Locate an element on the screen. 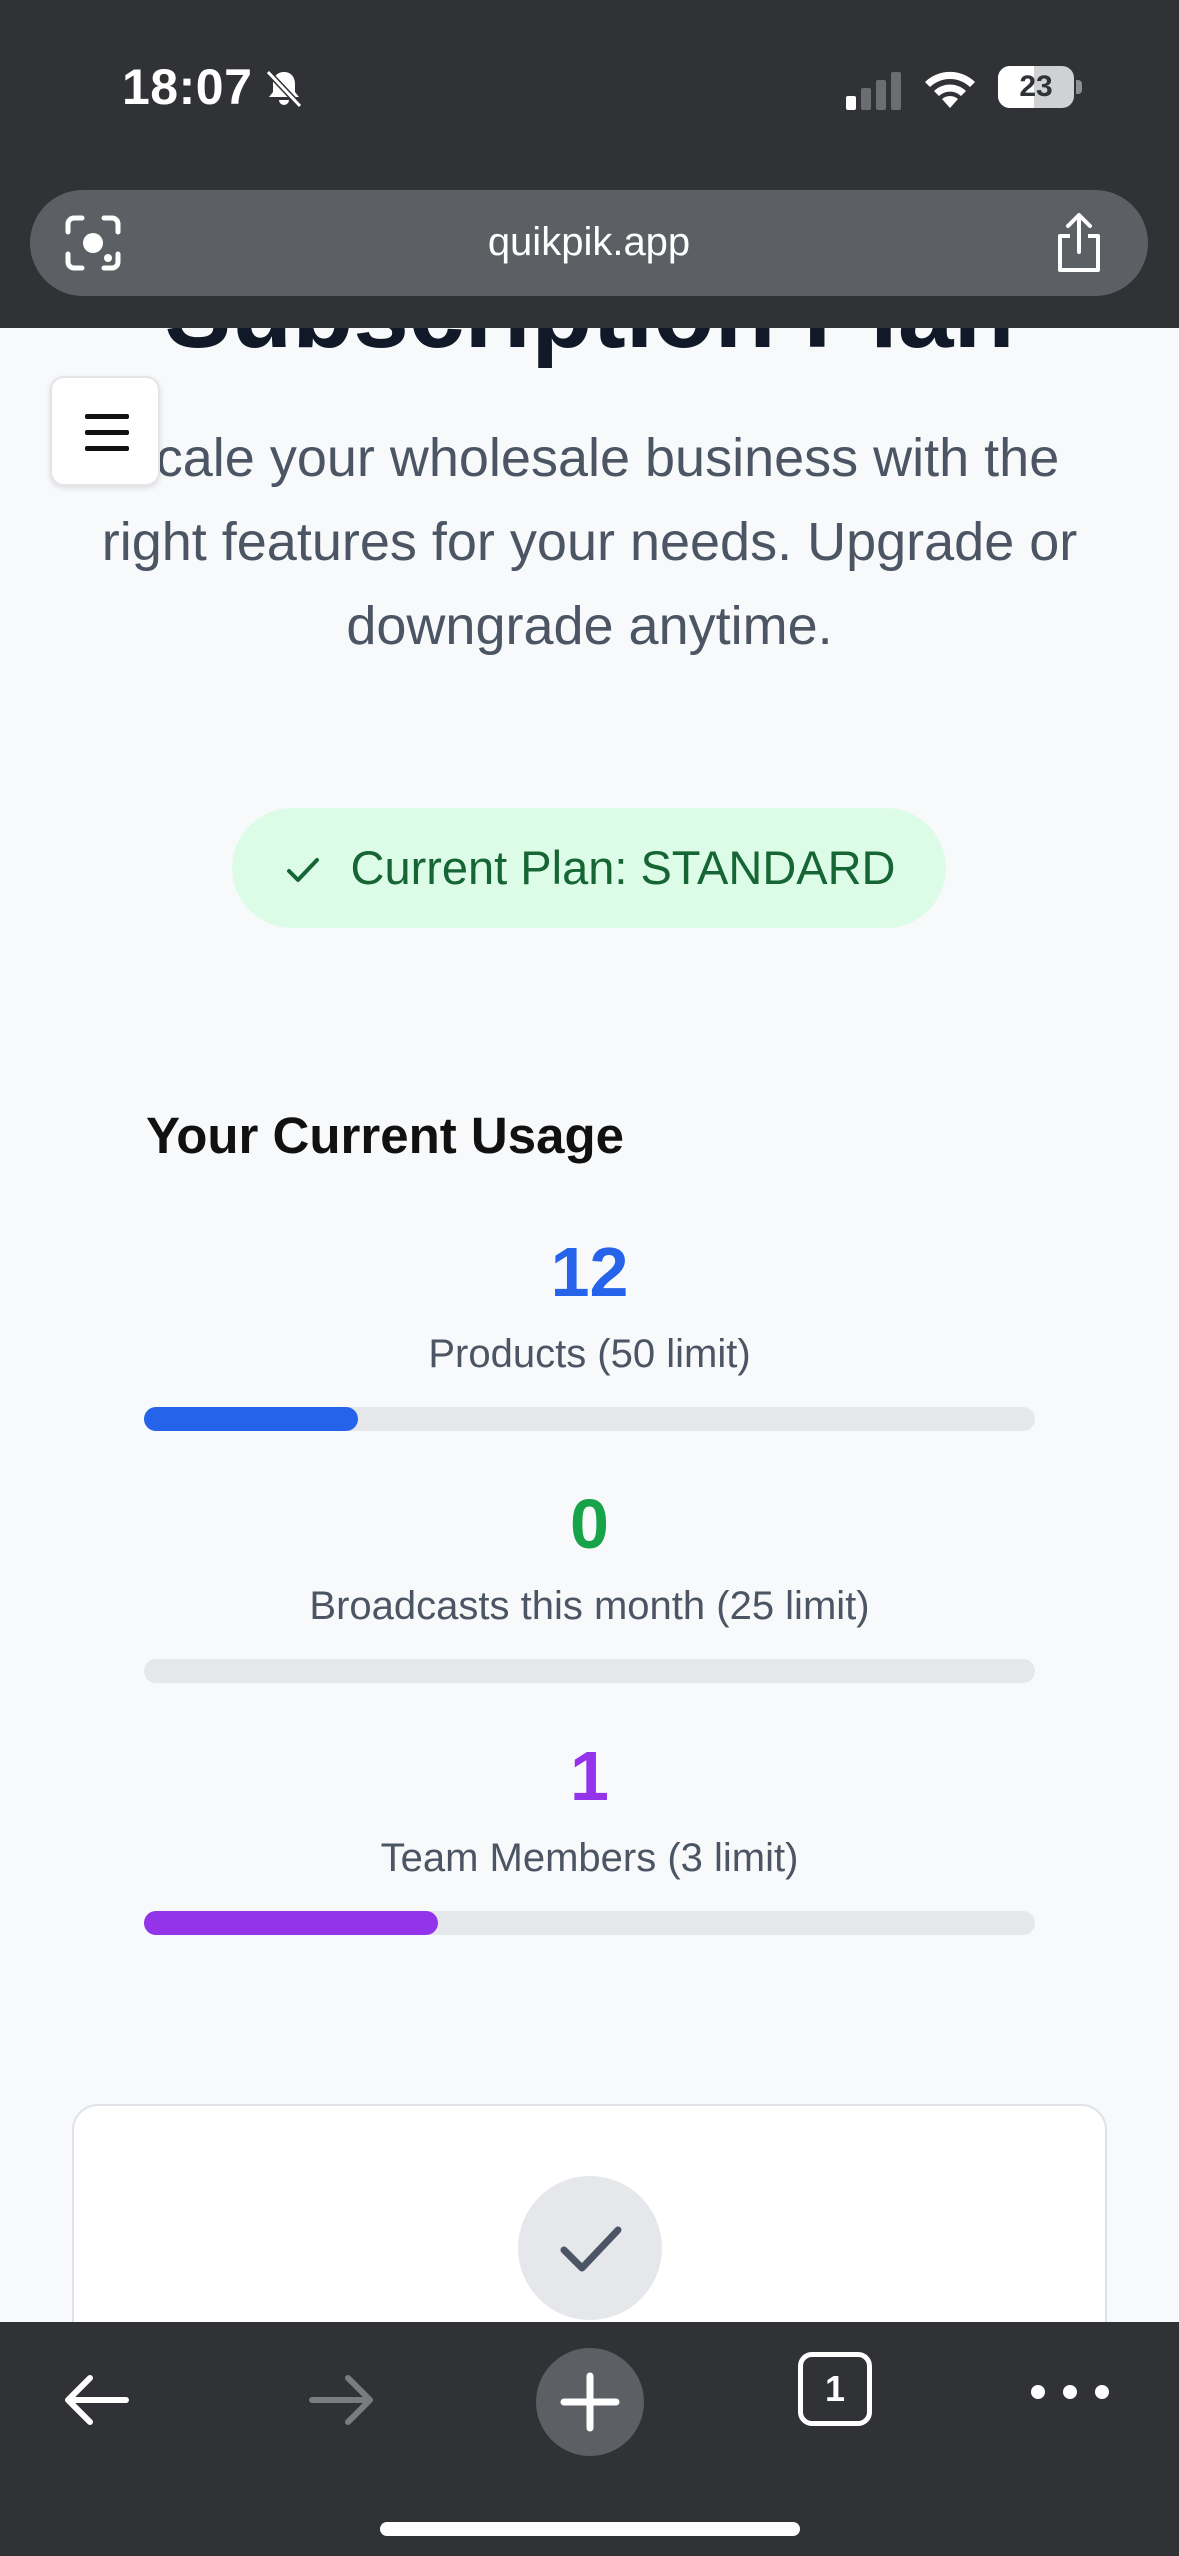  plan-card is located at coordinates (589, 2213).